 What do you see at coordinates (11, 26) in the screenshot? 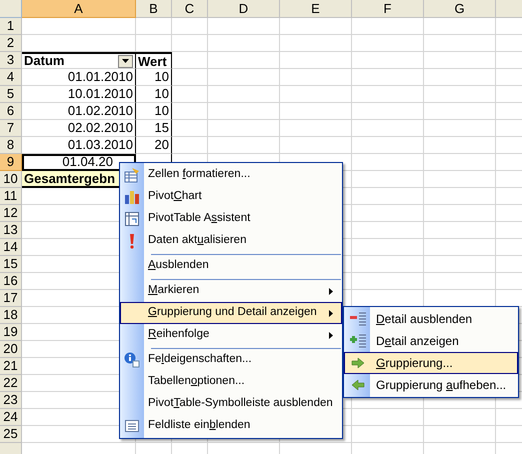
I see `row-header: 1` at bounding box center [11, 26].